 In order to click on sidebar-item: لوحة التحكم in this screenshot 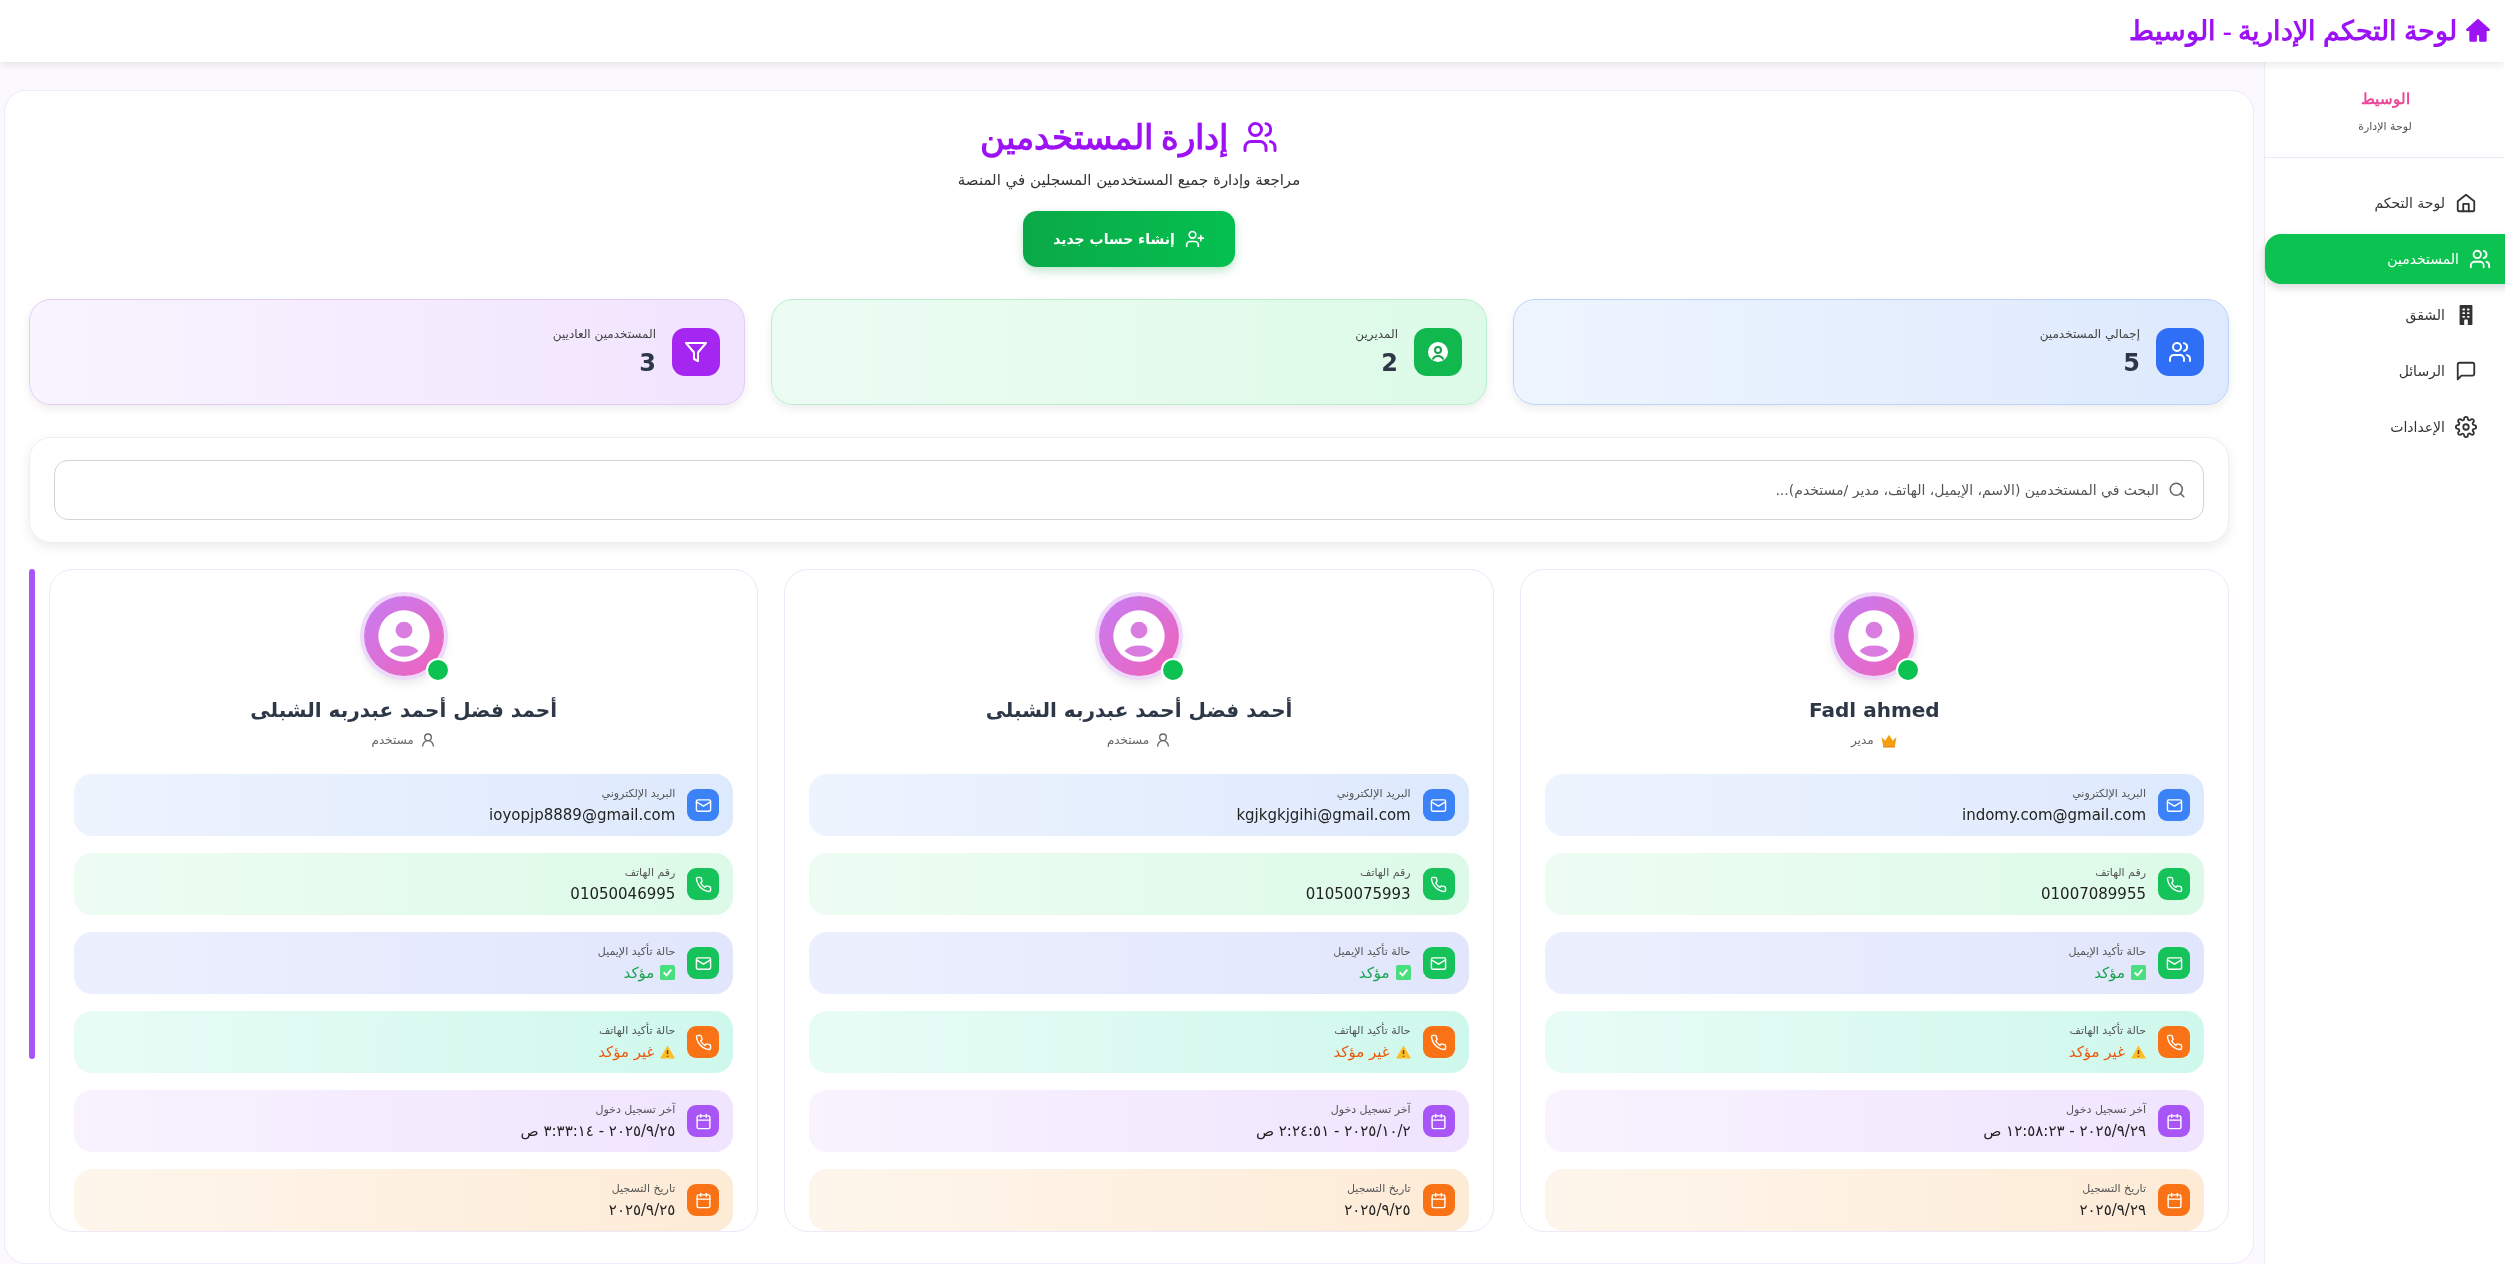, I will do `click(2378, 203)`.